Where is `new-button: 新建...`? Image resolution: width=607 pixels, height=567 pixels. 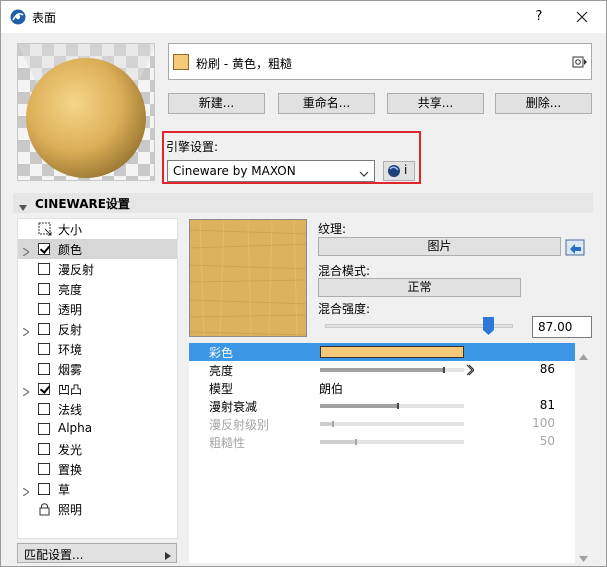 new-button: 新建... is located at coordinates (216, 103).